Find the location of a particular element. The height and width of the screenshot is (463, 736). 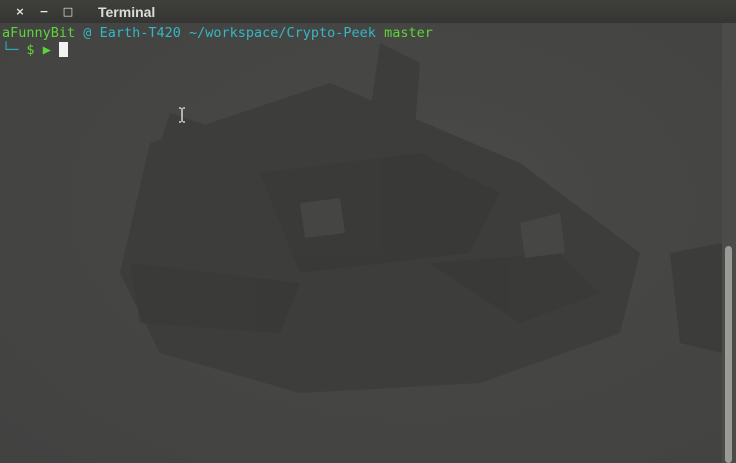

close-icon: × is located at coordinates (20, 11).